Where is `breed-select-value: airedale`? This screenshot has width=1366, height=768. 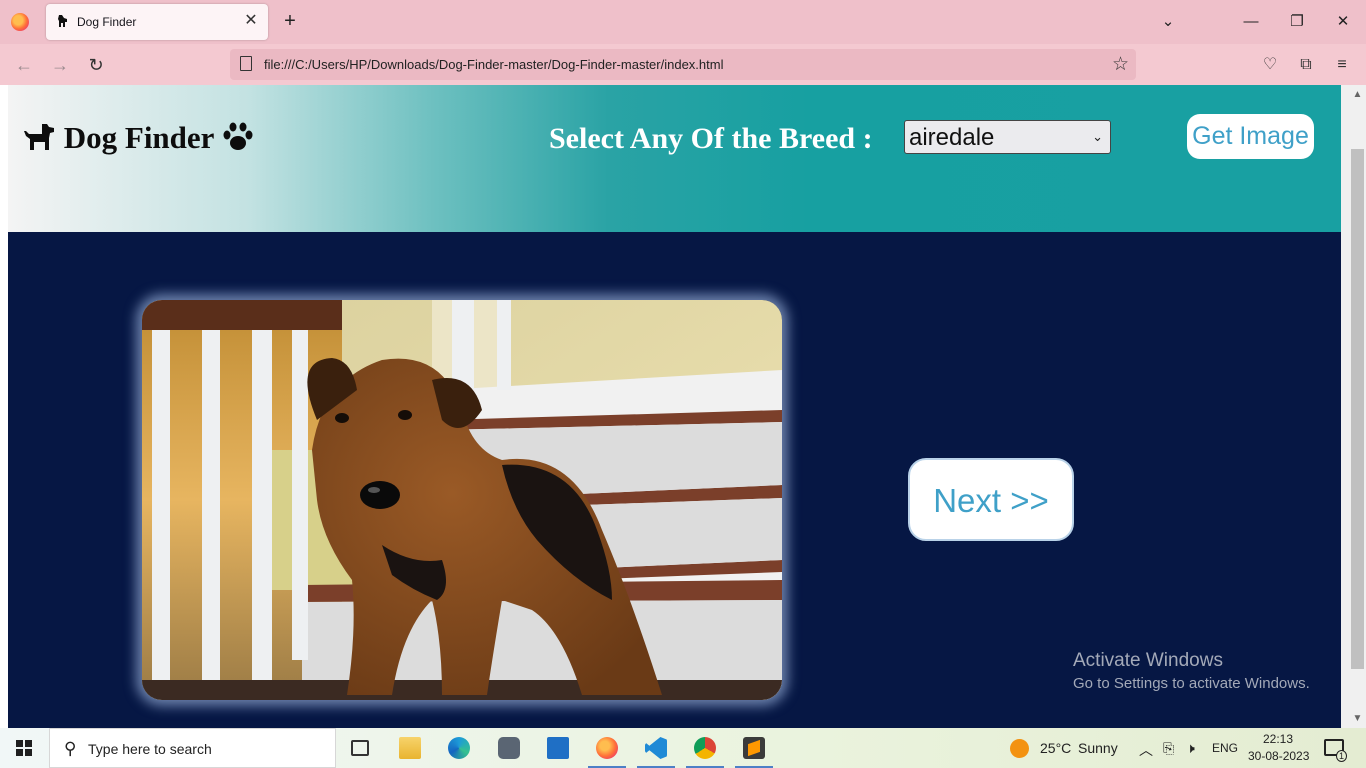 breed-select-value: airedale is located at coordinates (952, 137).